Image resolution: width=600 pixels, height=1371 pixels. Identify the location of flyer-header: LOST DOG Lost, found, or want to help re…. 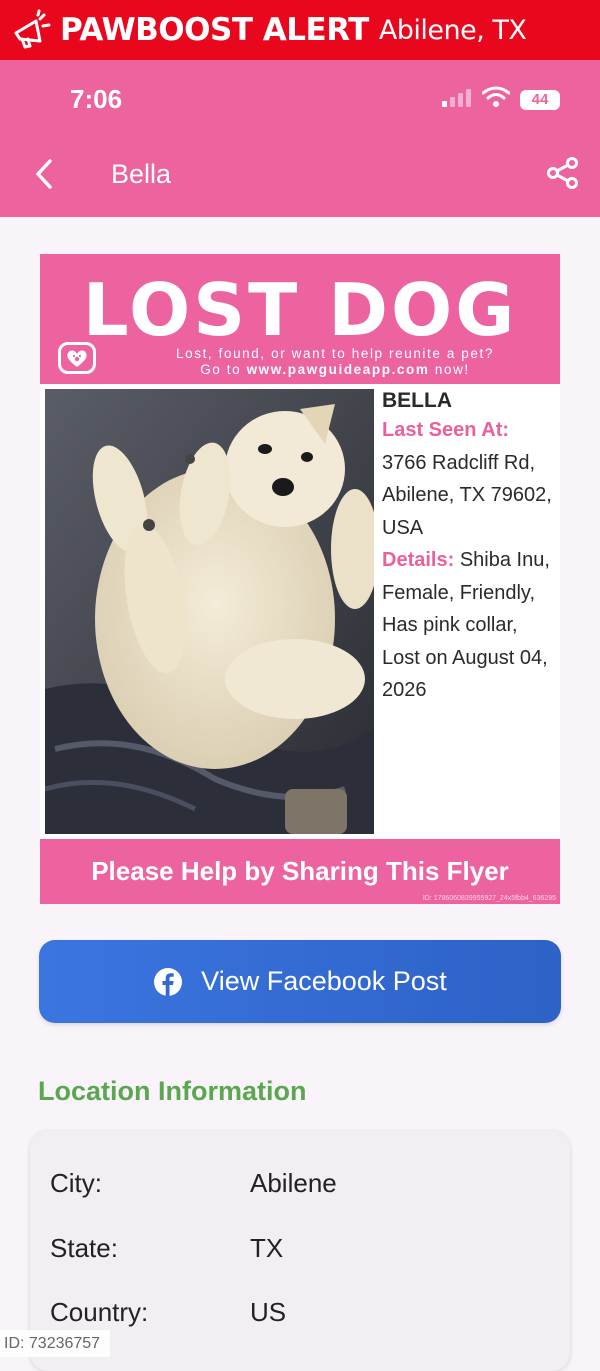
(300, 319).